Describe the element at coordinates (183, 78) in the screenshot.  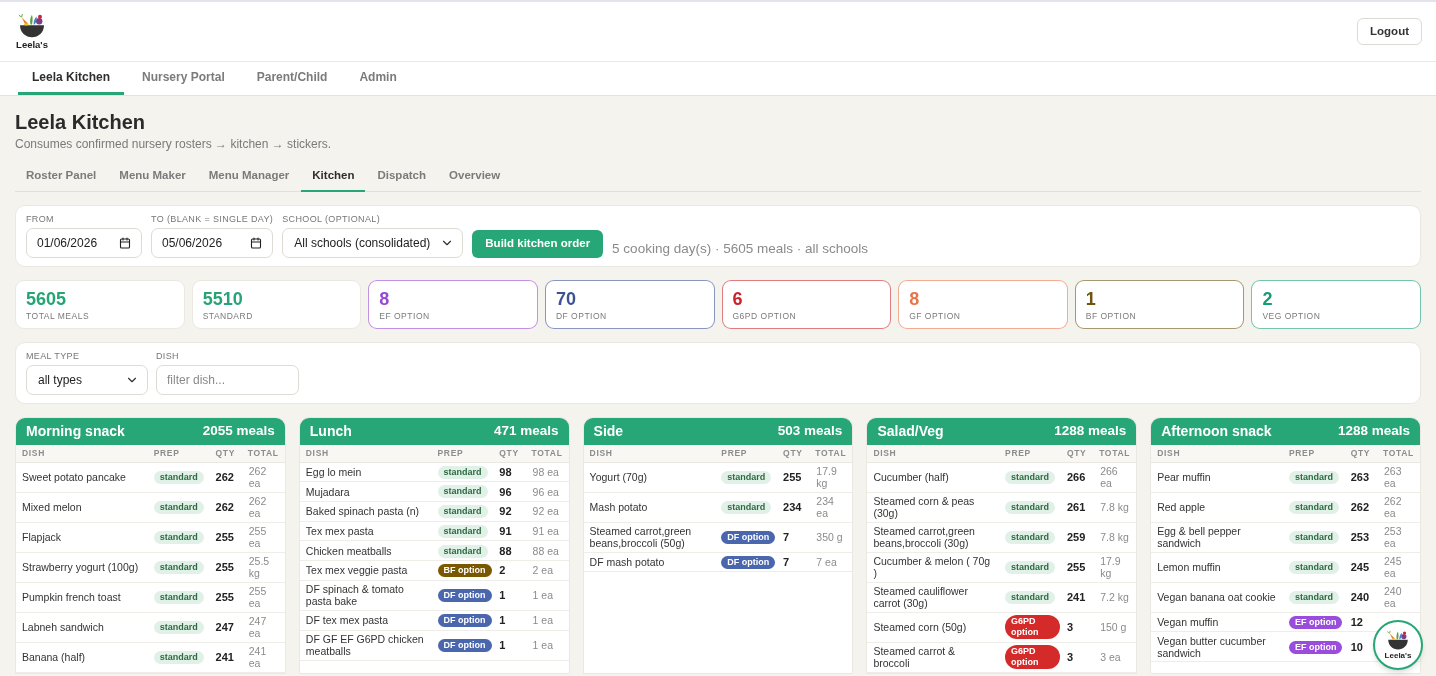
I see `nav-tab: Nursery Portal` at that location.